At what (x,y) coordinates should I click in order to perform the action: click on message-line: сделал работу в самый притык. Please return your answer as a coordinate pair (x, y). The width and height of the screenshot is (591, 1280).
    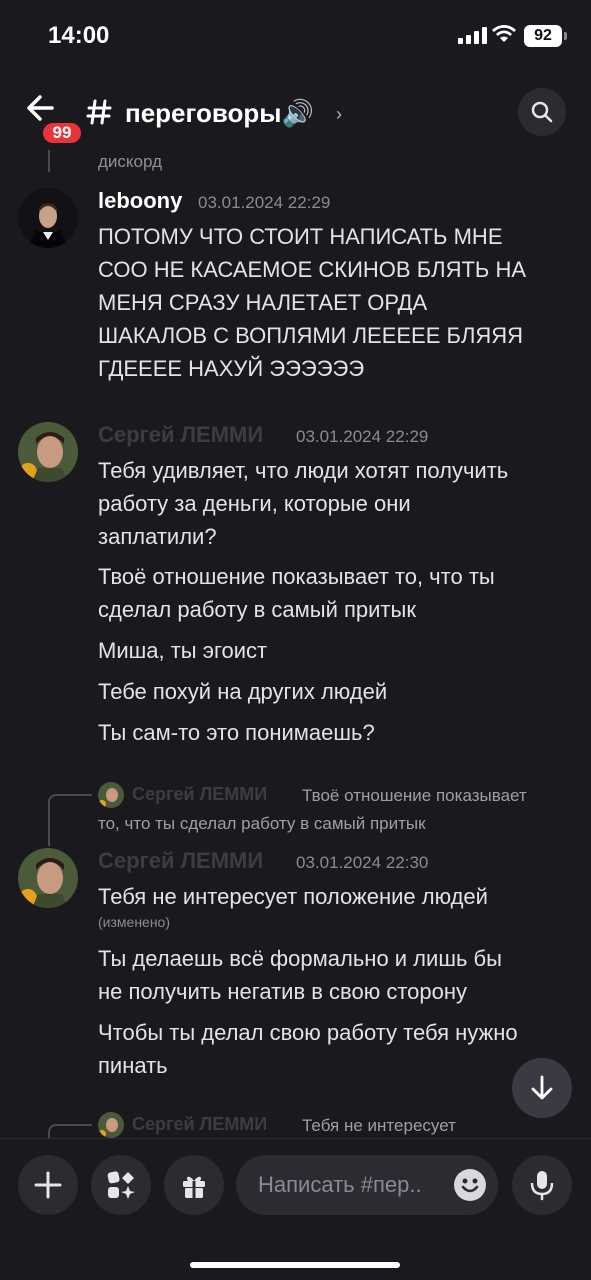
    Looking at the image, I should click on (257, 609).